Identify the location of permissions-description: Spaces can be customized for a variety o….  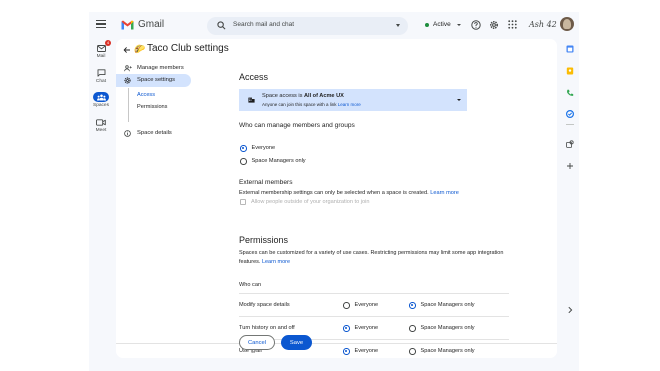
(371, 257).